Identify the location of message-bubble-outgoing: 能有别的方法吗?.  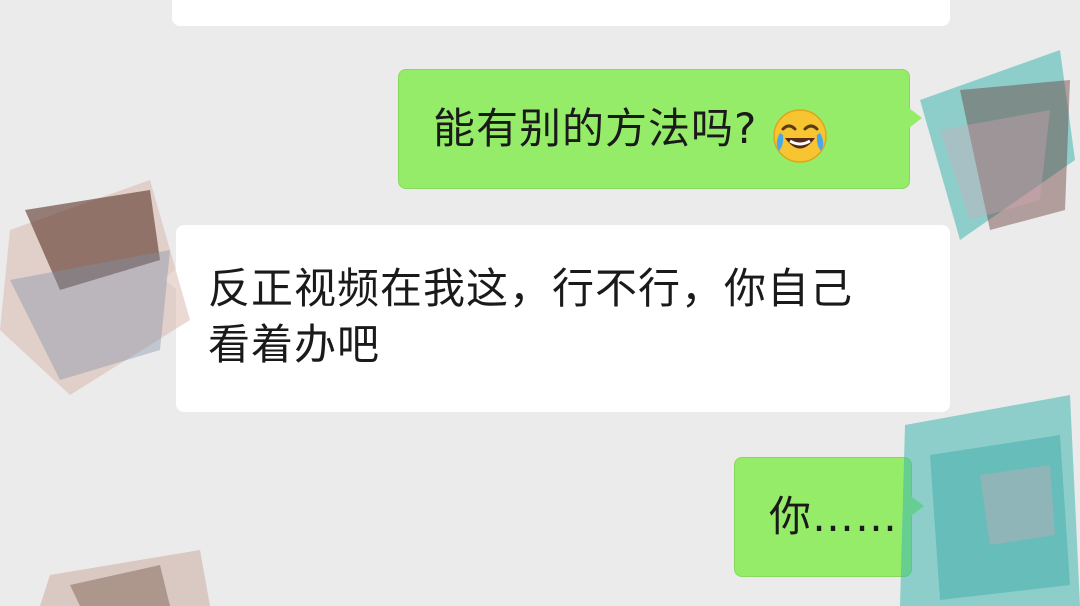
(660, 129).